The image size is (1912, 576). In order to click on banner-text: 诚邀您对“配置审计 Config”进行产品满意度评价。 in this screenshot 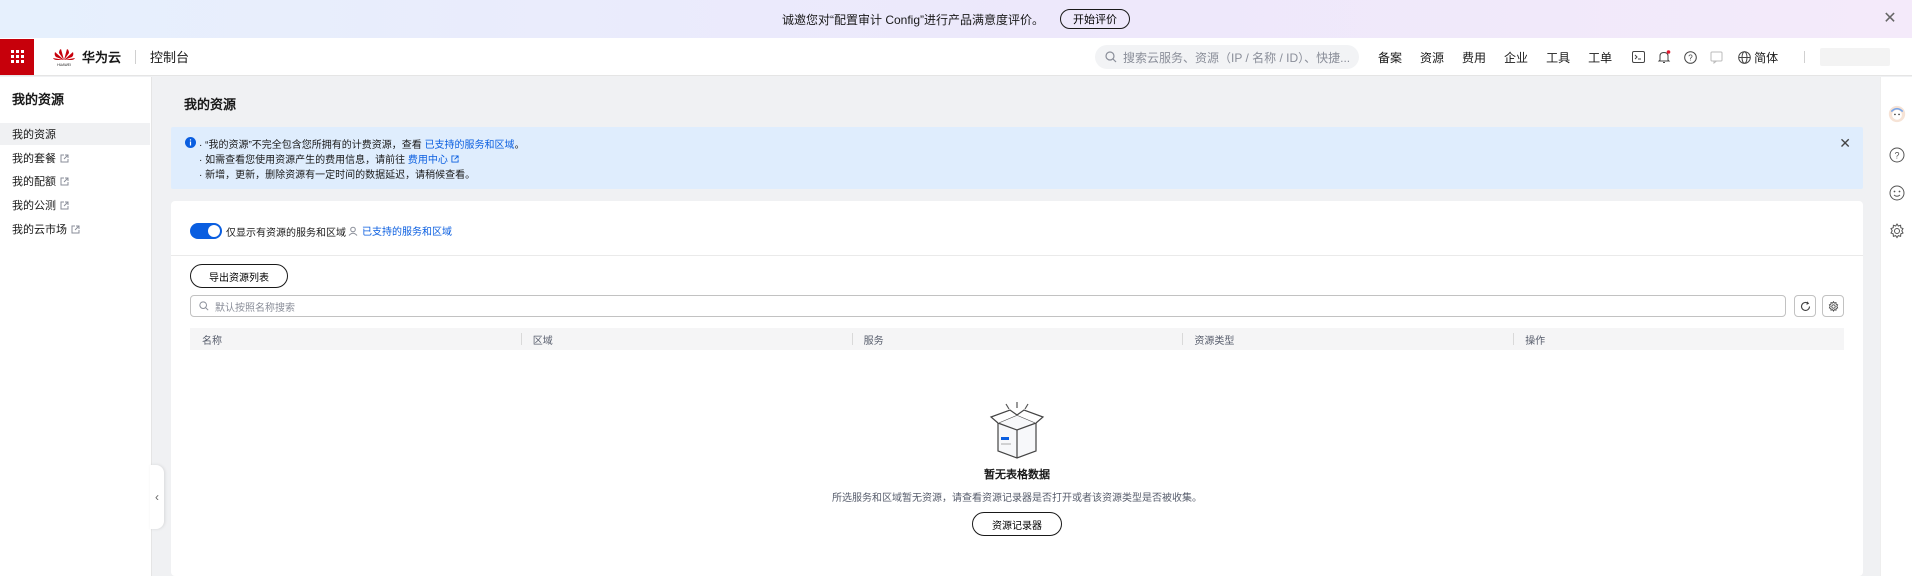, I will do `click(912, 19)`.